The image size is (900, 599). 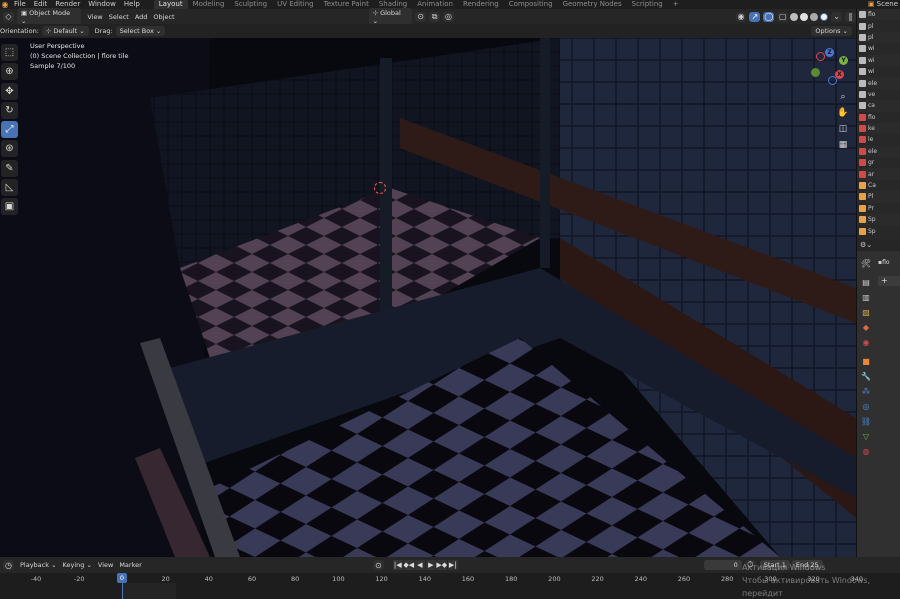 I want to click on physics-tab-icon: ◎, so click(x=866, y=406).